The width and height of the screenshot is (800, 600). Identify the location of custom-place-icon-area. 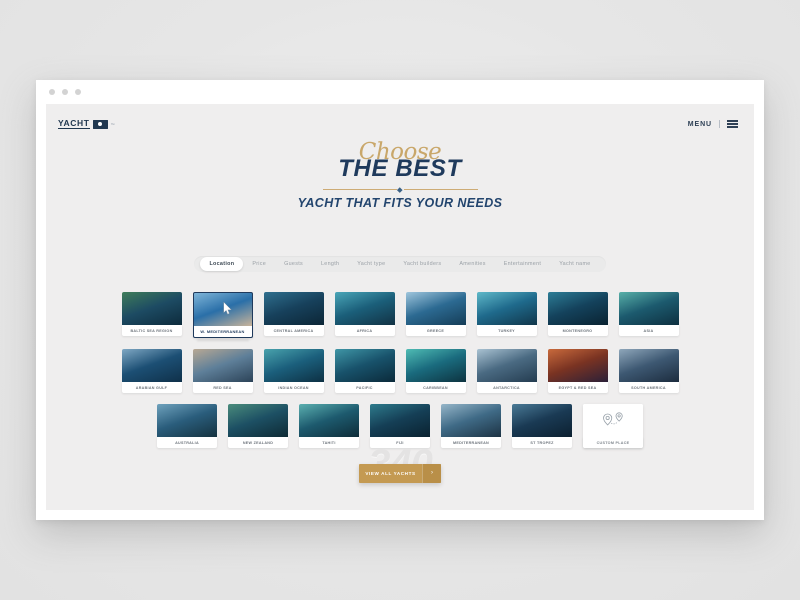
(613, 420).